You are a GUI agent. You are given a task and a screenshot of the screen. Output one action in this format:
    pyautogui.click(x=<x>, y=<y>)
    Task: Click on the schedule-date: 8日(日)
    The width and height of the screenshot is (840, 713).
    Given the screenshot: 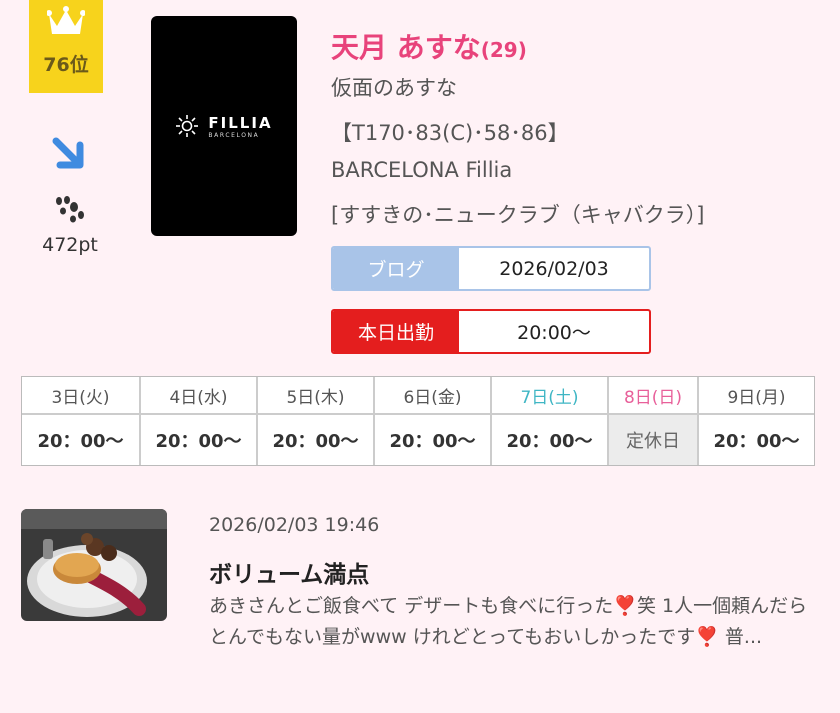 What is the action you would take?
    pyautogui.click(x=653, y=396)
    